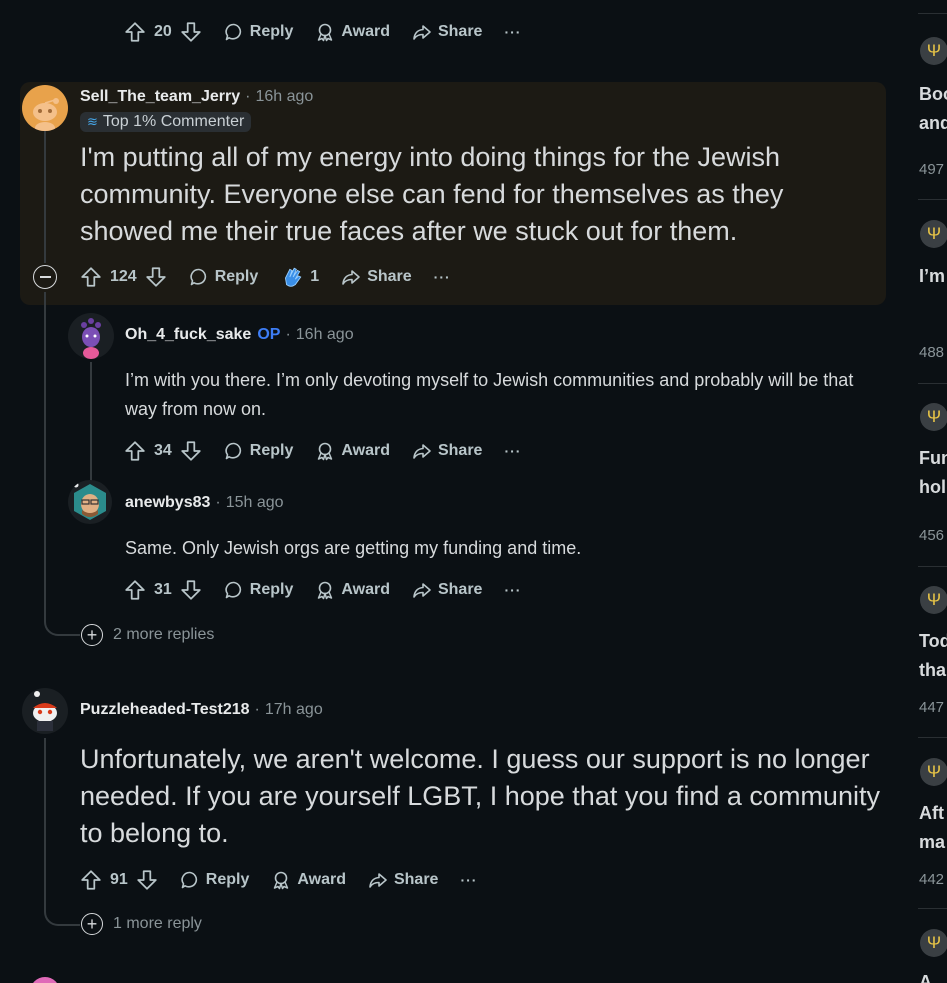  What do you see at coordinates (932, 828) in the screenshot?
I see `sidebar-post-title: Aft ma` at bounding box center [932, 828].